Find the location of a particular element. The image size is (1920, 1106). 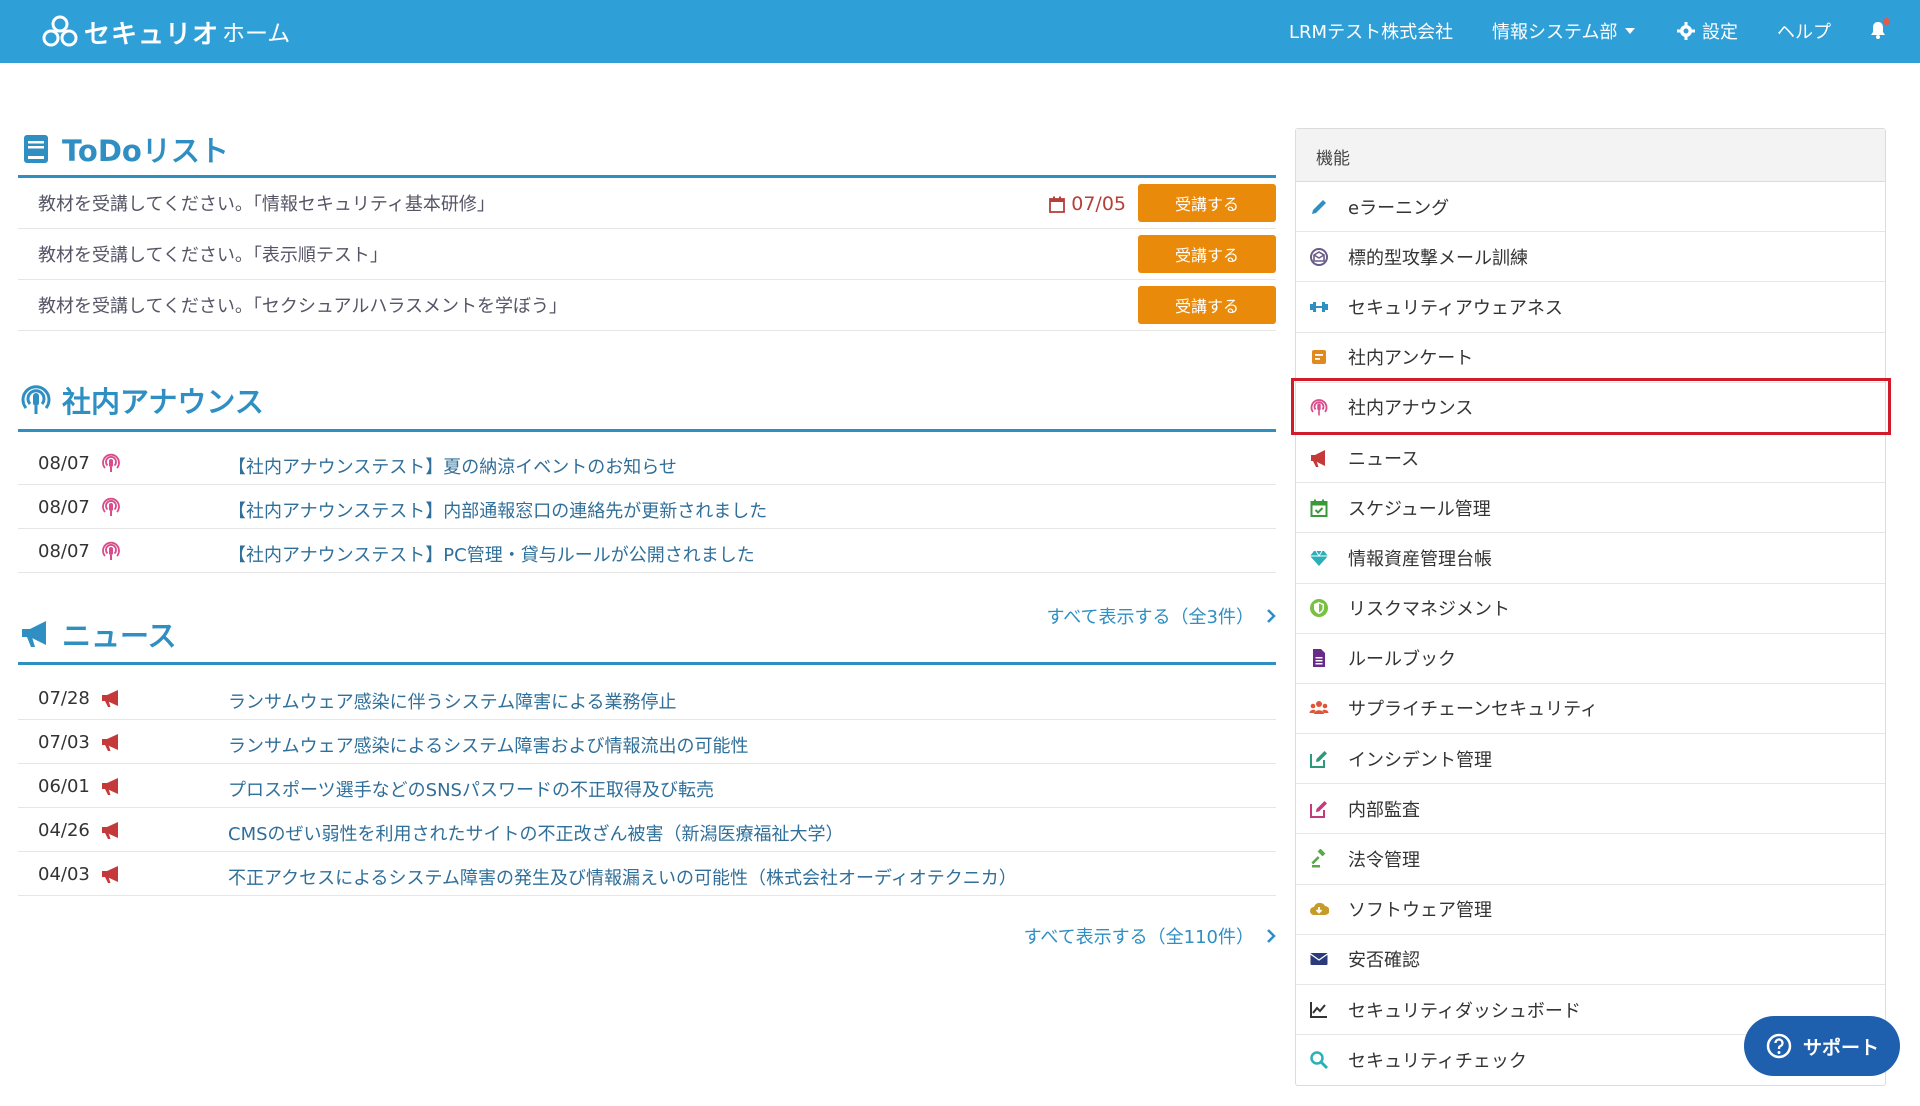

news-date: 07/28 is located at coordinates (64, 698).